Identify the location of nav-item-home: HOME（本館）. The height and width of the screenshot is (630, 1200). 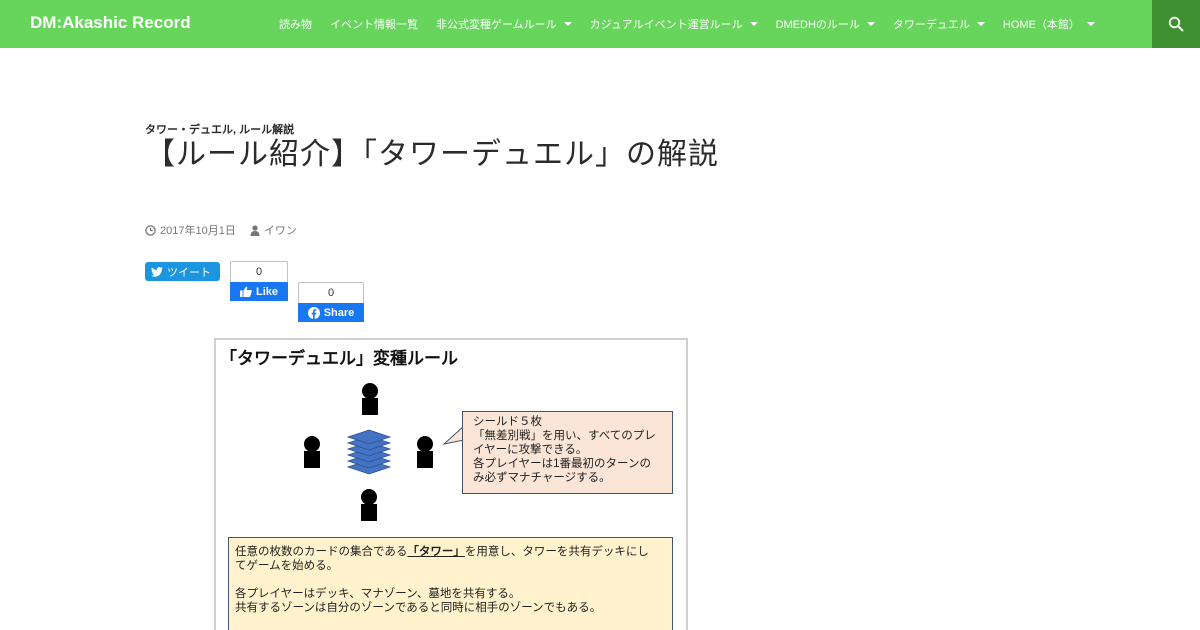
(1049, 24).